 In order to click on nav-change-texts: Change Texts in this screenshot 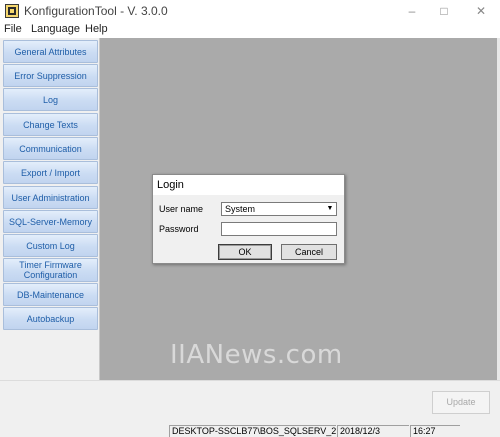, I will do `click(50, 124)`.